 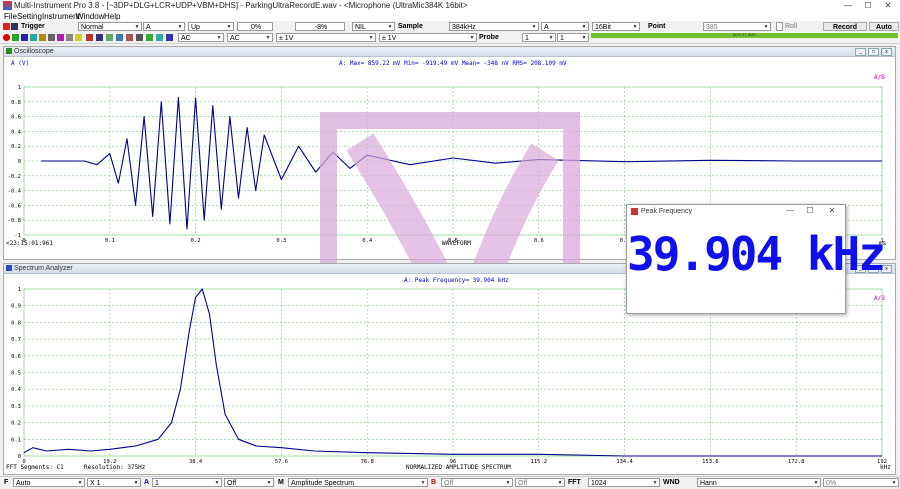 I want to click on panel-minimize-button: _, so click(x=860, y=52).